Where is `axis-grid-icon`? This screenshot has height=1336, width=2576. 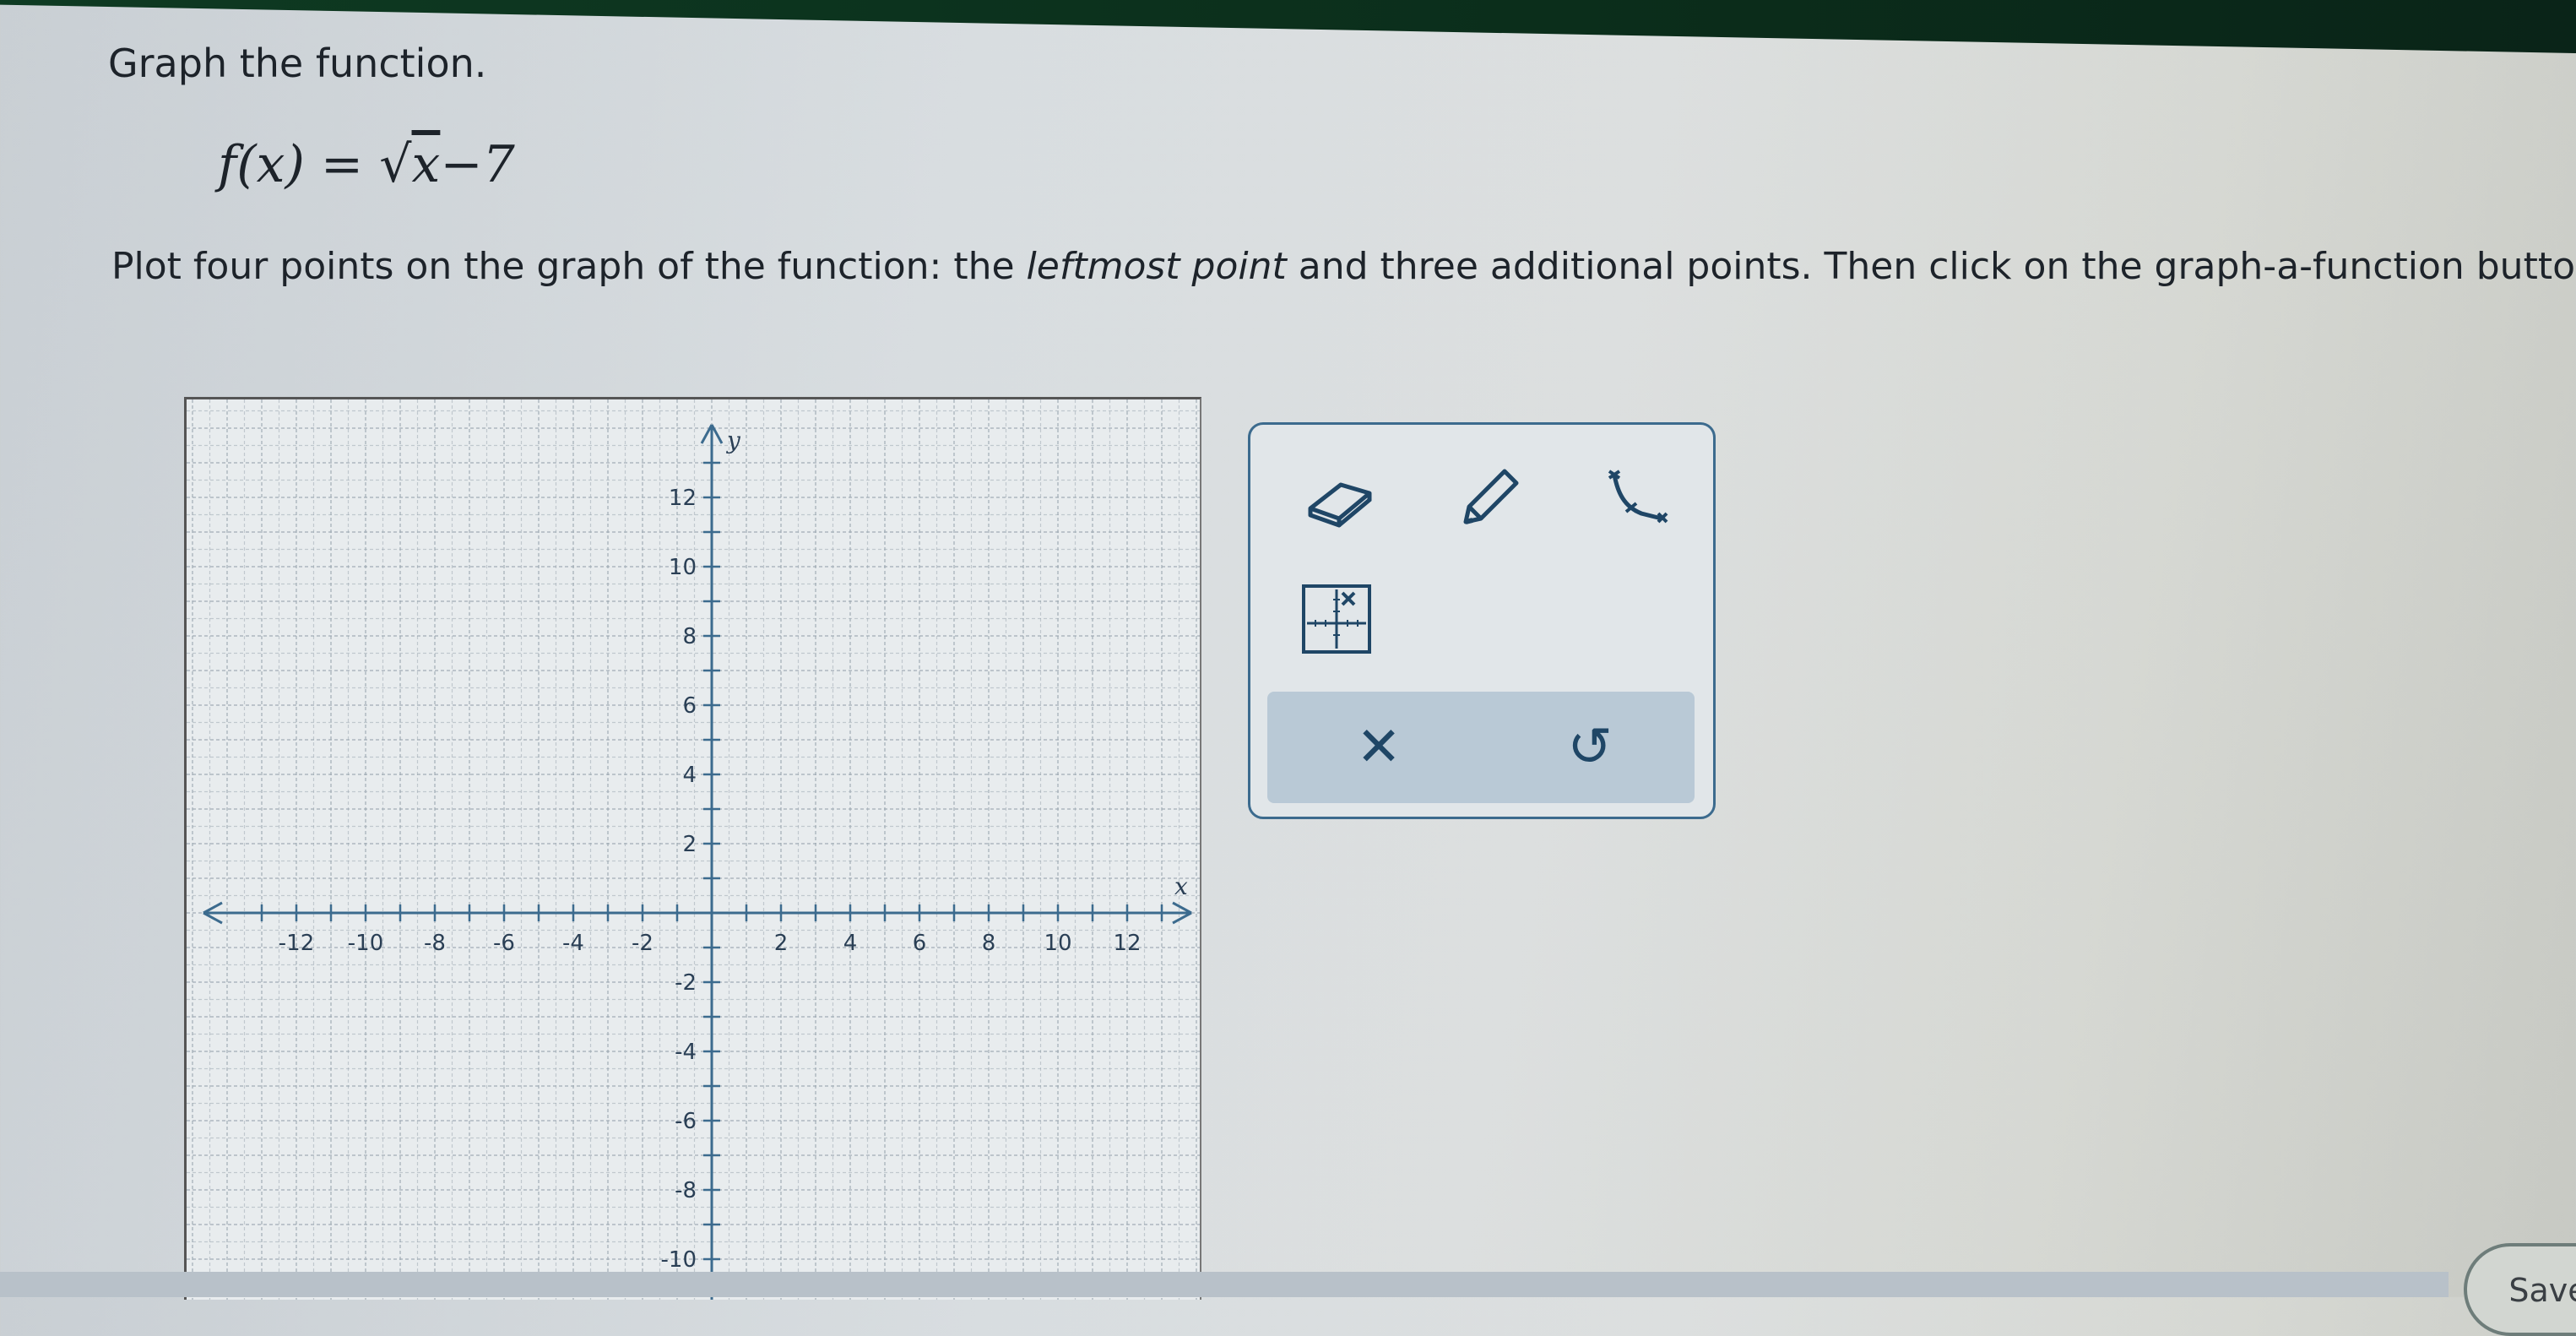
axis-grid-icon is located at coordinates (1336, 619).